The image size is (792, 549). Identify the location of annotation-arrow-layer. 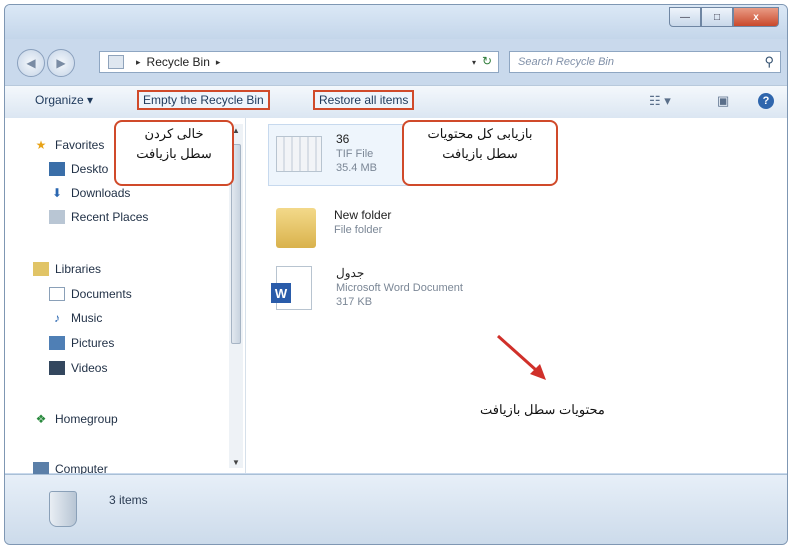
(521, 357).